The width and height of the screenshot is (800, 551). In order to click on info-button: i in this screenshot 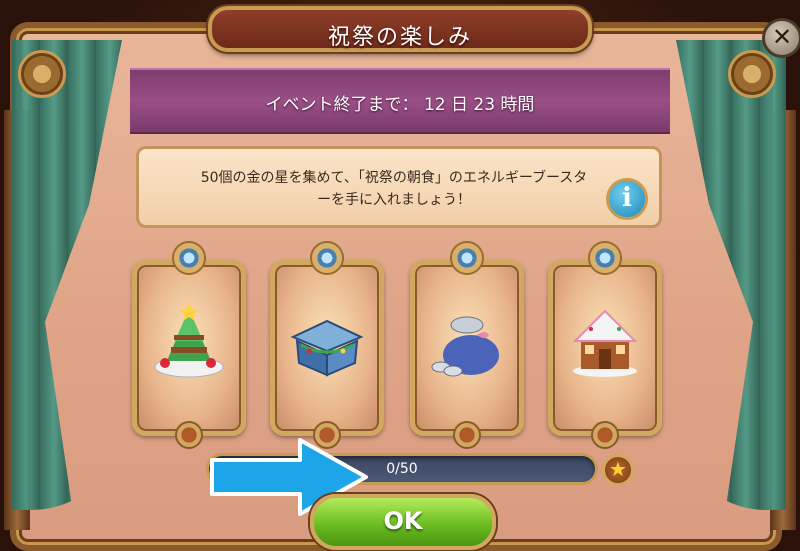, I will do `click(627, 199)`.